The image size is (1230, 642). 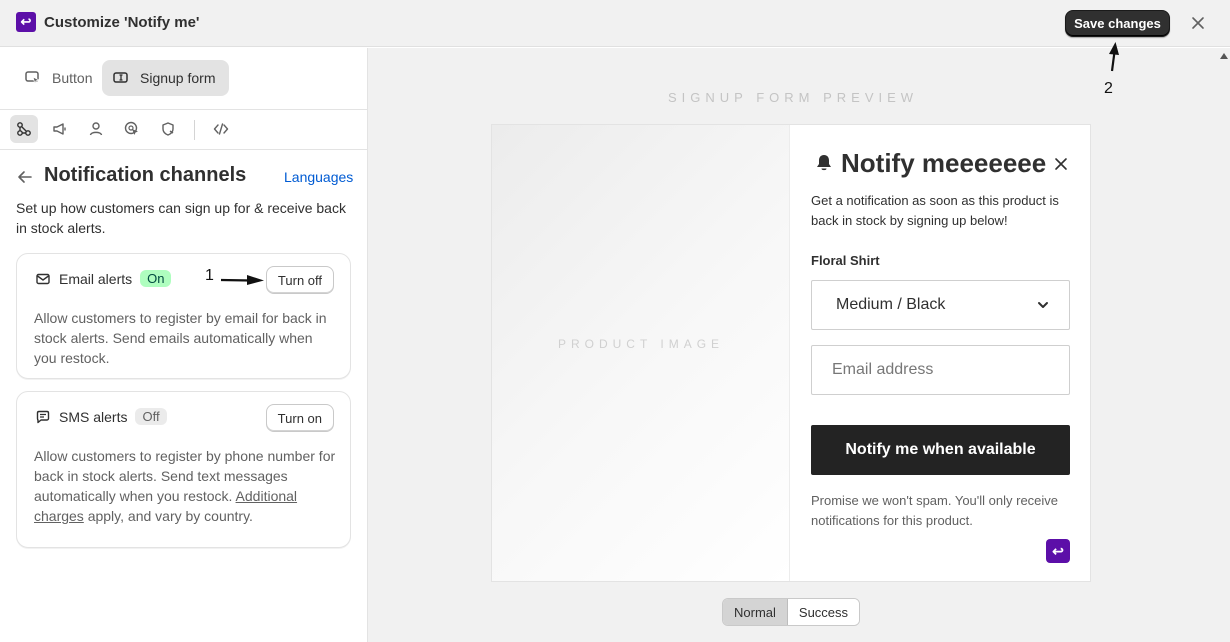 I want to click on tool-protection, so click(x=168, y=129).